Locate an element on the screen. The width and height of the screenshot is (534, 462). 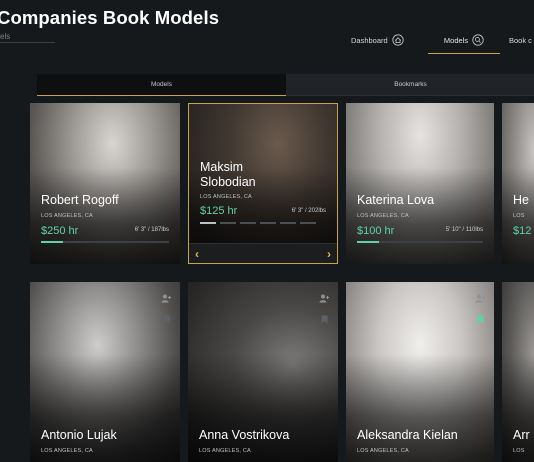
nav-dashboard-label: Dashboard is located at coordinates (369, 40).